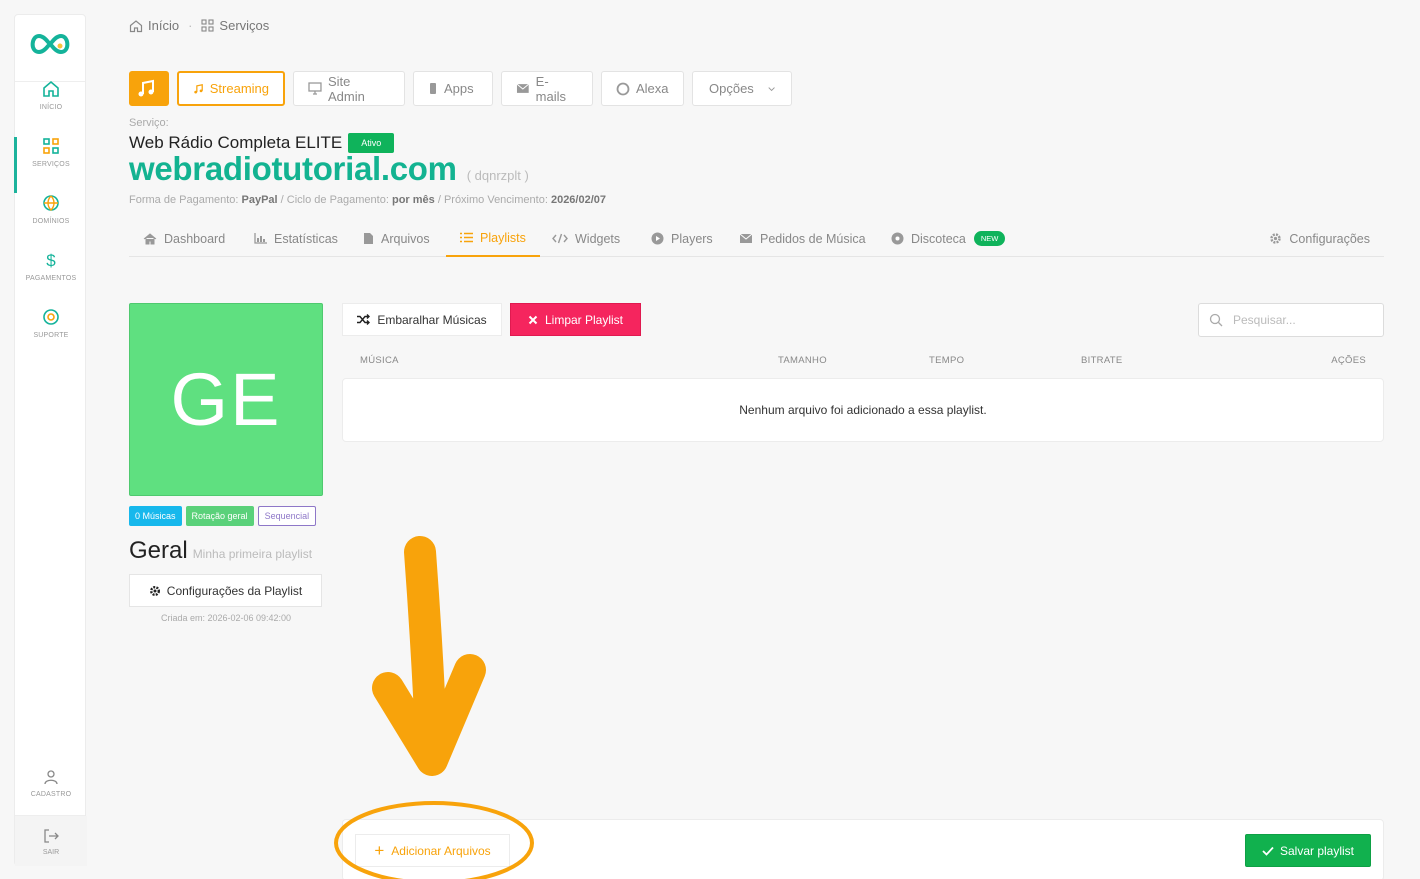 The image size is (1420, 879). Describe the element at coordinates (239, 88) in the screenshot. I see `streaming-label: Streaming` at that location.